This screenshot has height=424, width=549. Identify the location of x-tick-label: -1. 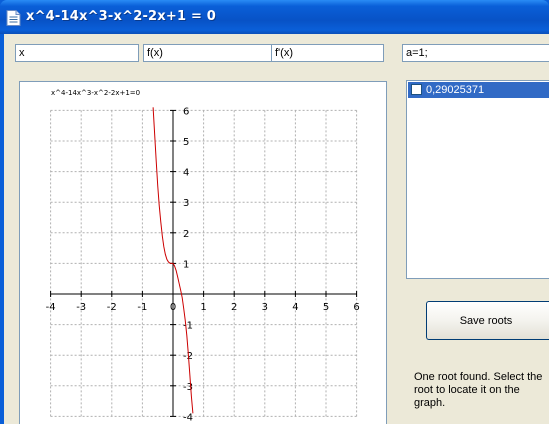
(142, 307).